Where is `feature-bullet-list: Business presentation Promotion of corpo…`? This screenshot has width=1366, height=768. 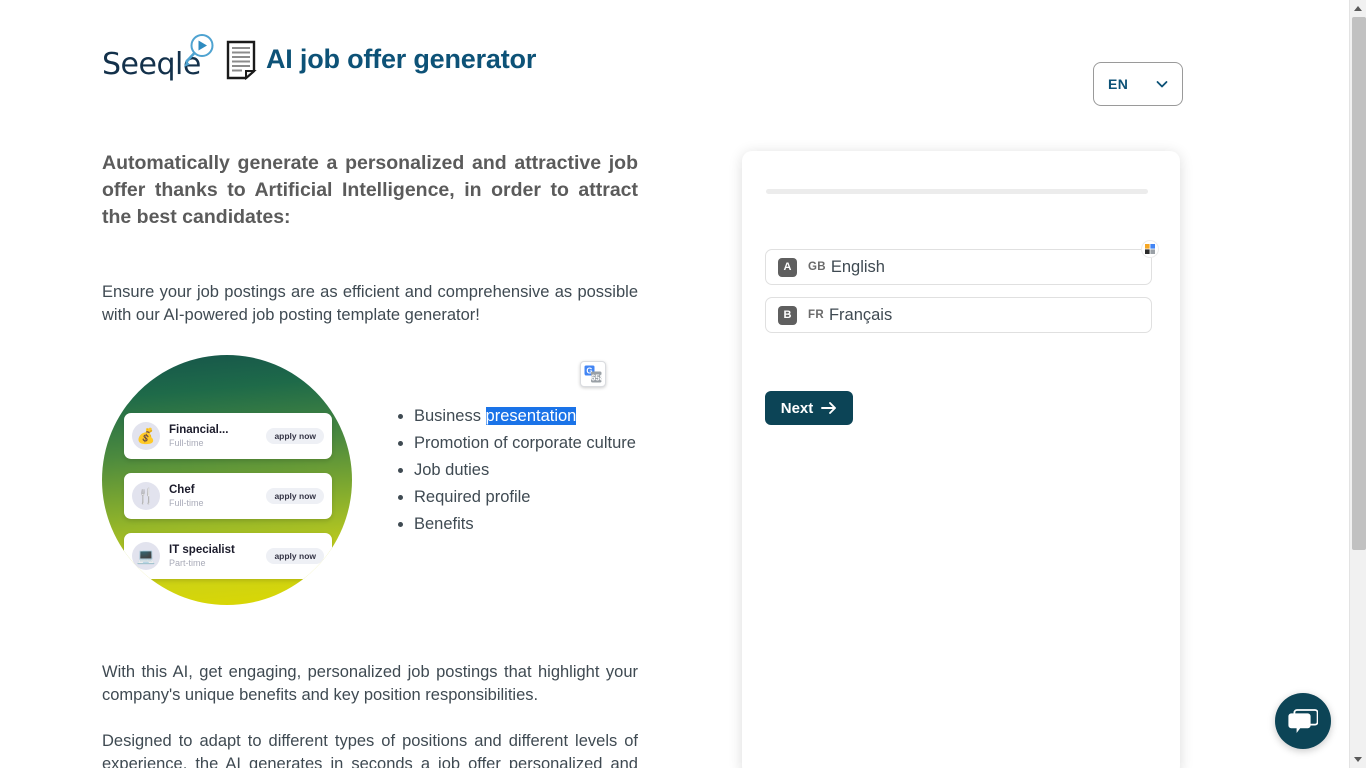 feature-bullet-list: Business presentation Promotion of corpo… is located at coordinates (517, 470).